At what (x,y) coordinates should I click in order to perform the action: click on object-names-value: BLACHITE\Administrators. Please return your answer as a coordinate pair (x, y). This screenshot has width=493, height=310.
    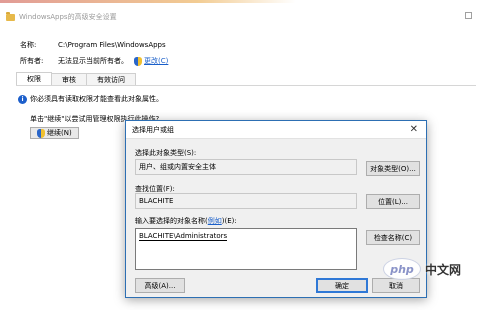
    Looking at the image, I should click on (183, 236).